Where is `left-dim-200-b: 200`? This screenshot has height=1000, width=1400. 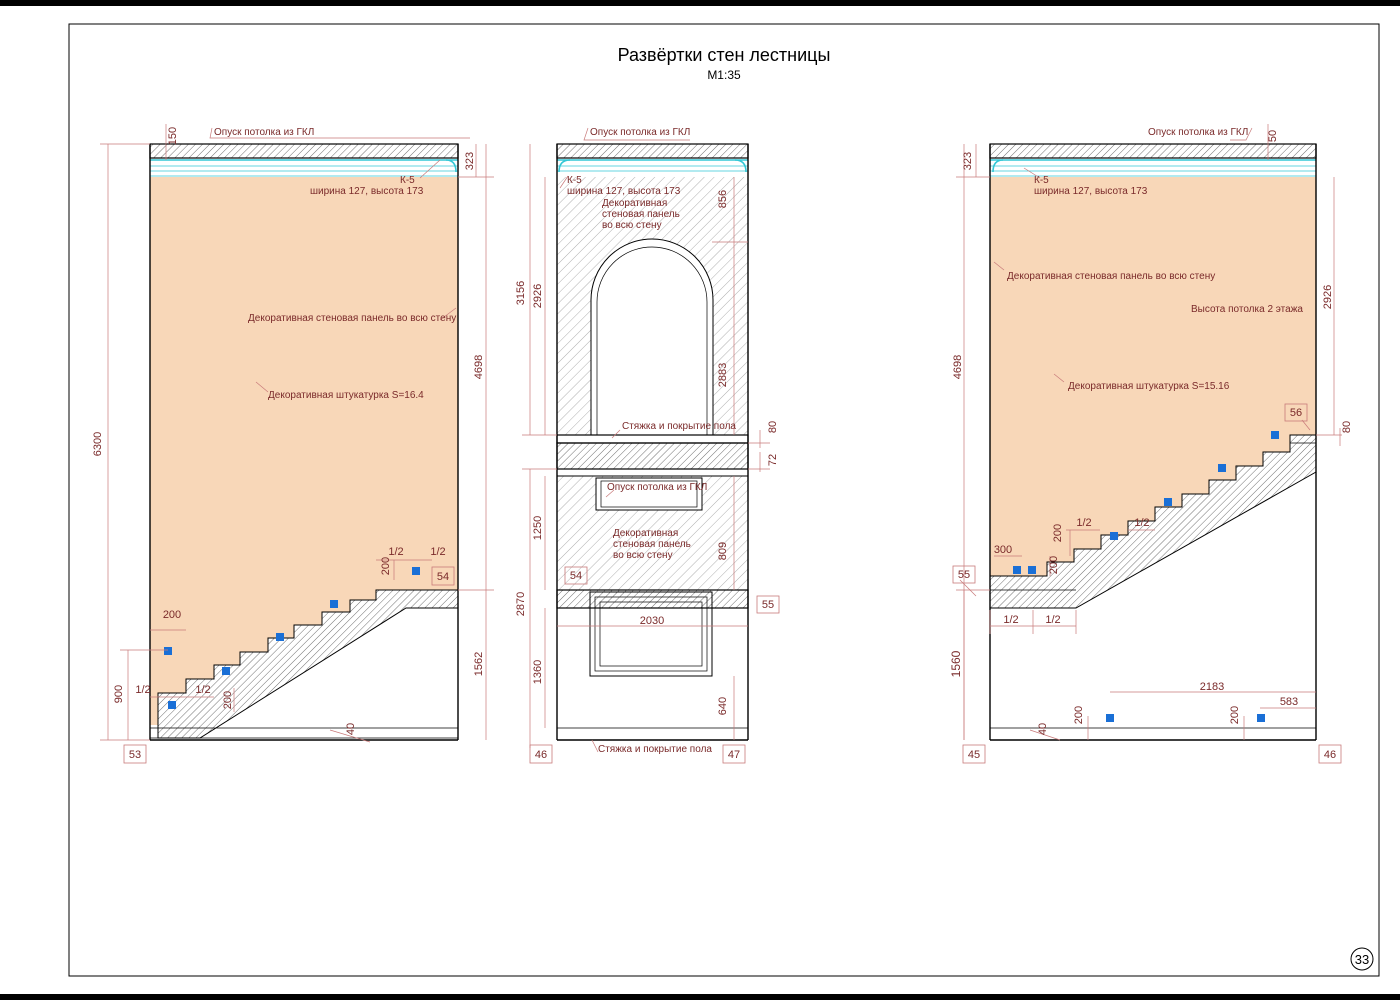
left-dim-200-b: 200 is located at coordinates (386, 566).